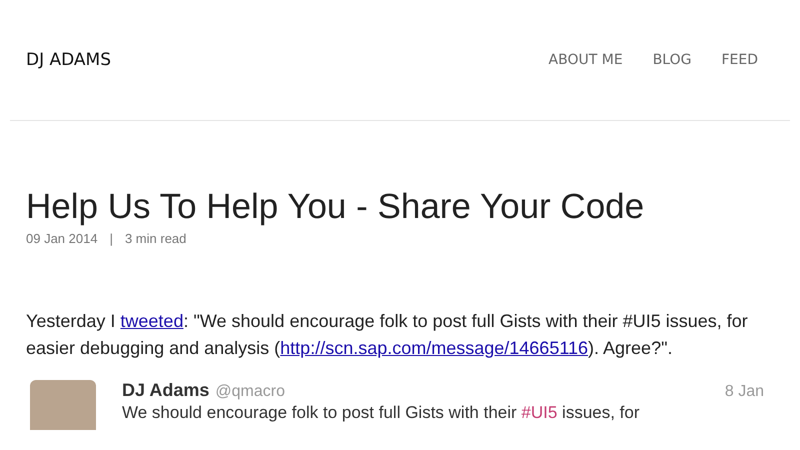 The image size is (800, 450). Describe the element at coordinates (434, 348) in the screenshot. I see `inline-link: http://scn.sap.com/message/14665116` at that location.